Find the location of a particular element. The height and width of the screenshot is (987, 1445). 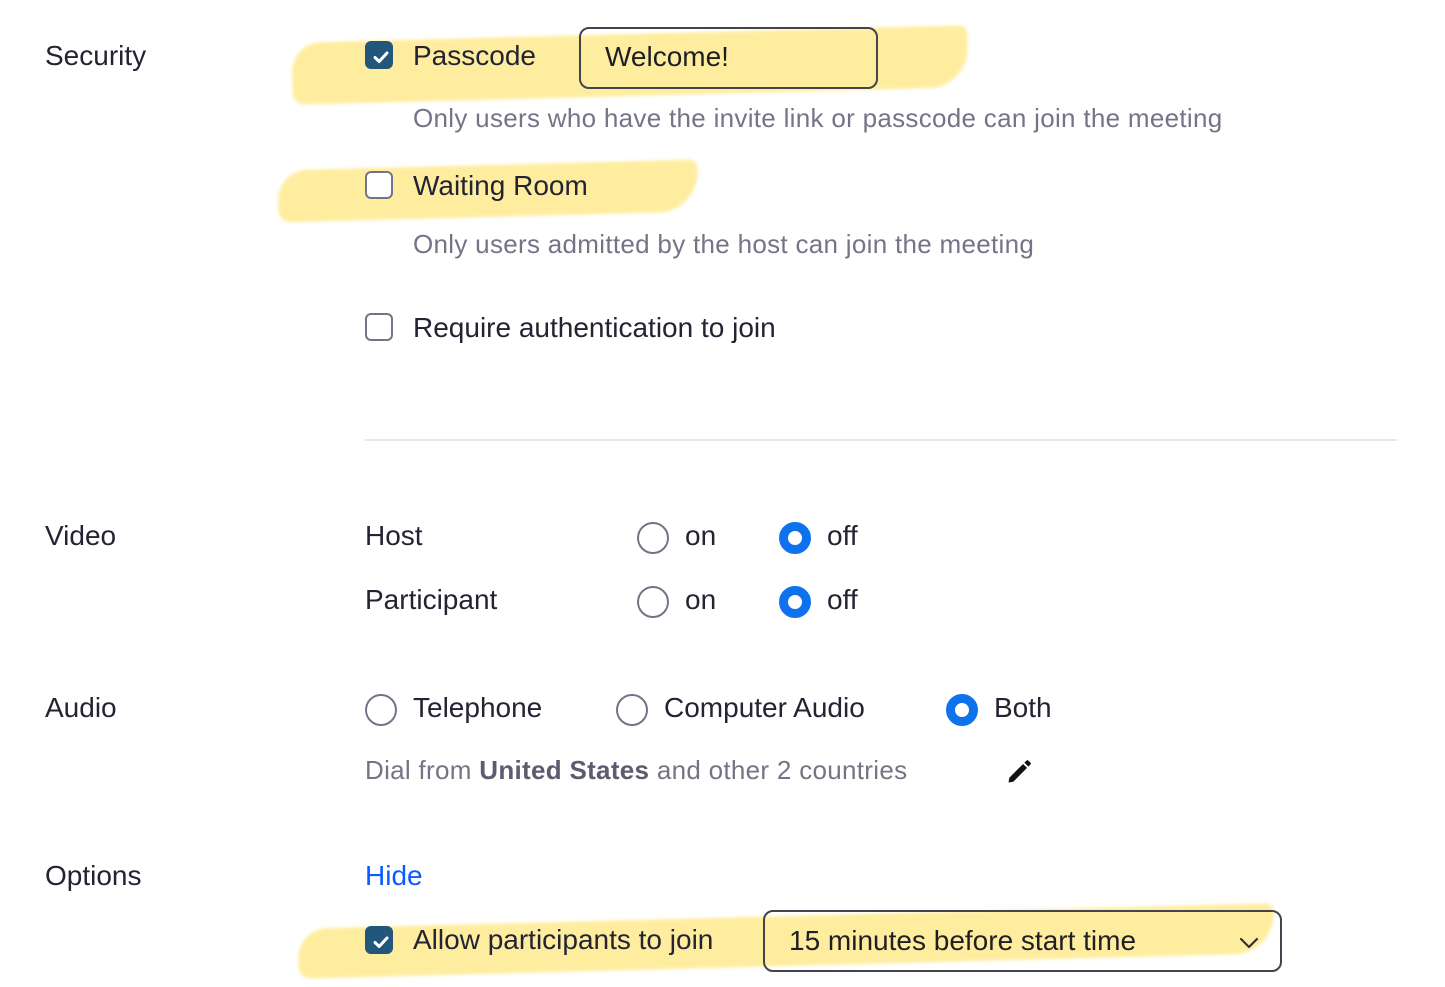

audio-both-label: Both is located at coordinates (1023, 707).